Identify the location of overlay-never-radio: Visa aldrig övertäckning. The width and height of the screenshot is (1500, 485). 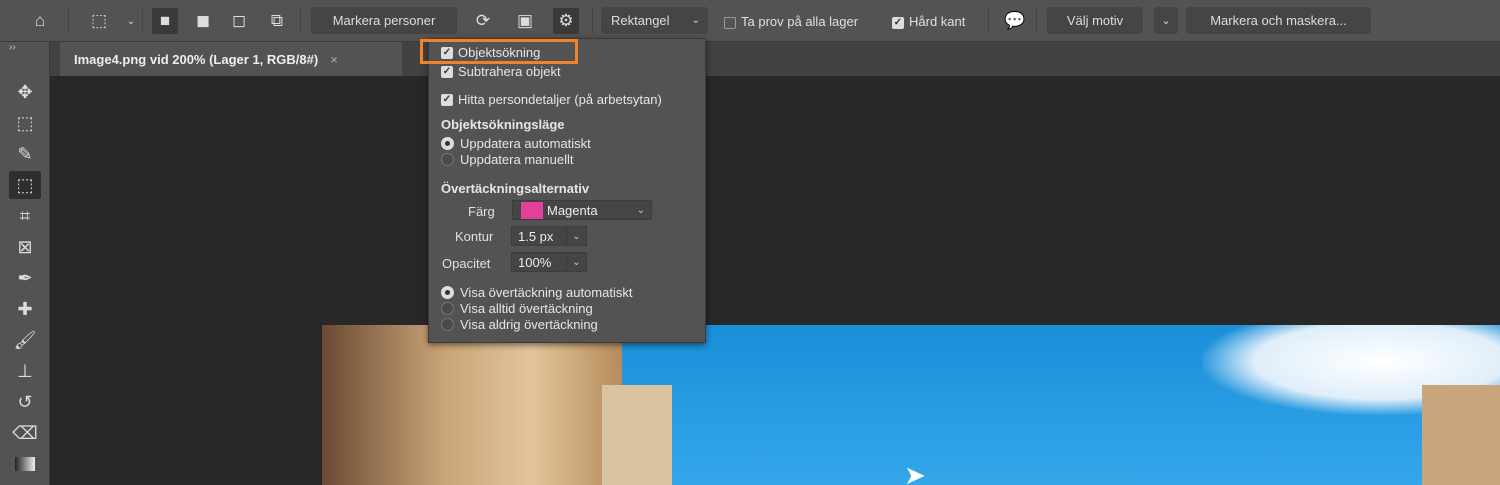
(519, 324).